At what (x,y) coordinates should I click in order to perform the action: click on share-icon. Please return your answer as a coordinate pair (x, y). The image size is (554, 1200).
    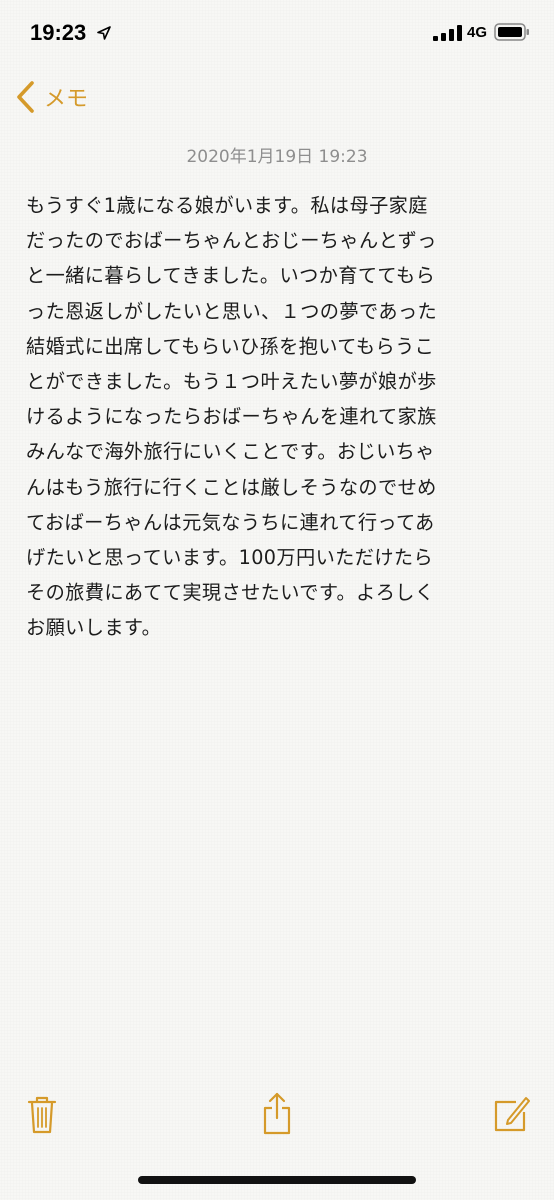
    Looking at the image, I should click on (277, 1113).